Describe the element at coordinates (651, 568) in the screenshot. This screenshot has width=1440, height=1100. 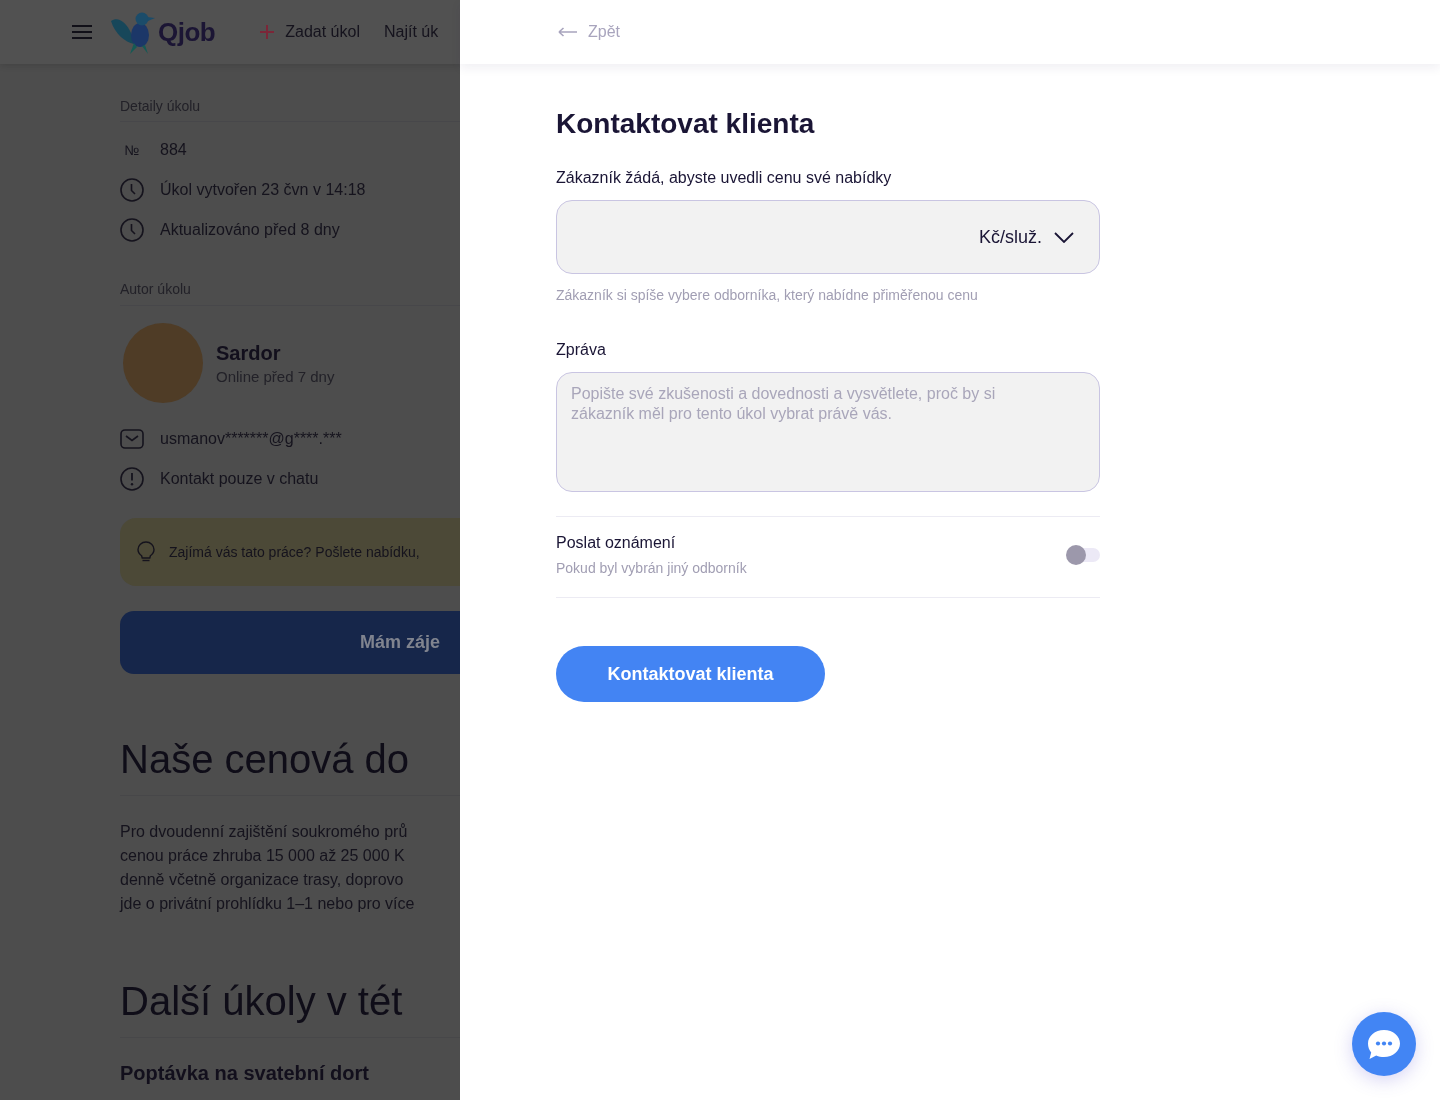
I see `notification-subtitle: Pokud byl vybrán jiný odborník` at that location.